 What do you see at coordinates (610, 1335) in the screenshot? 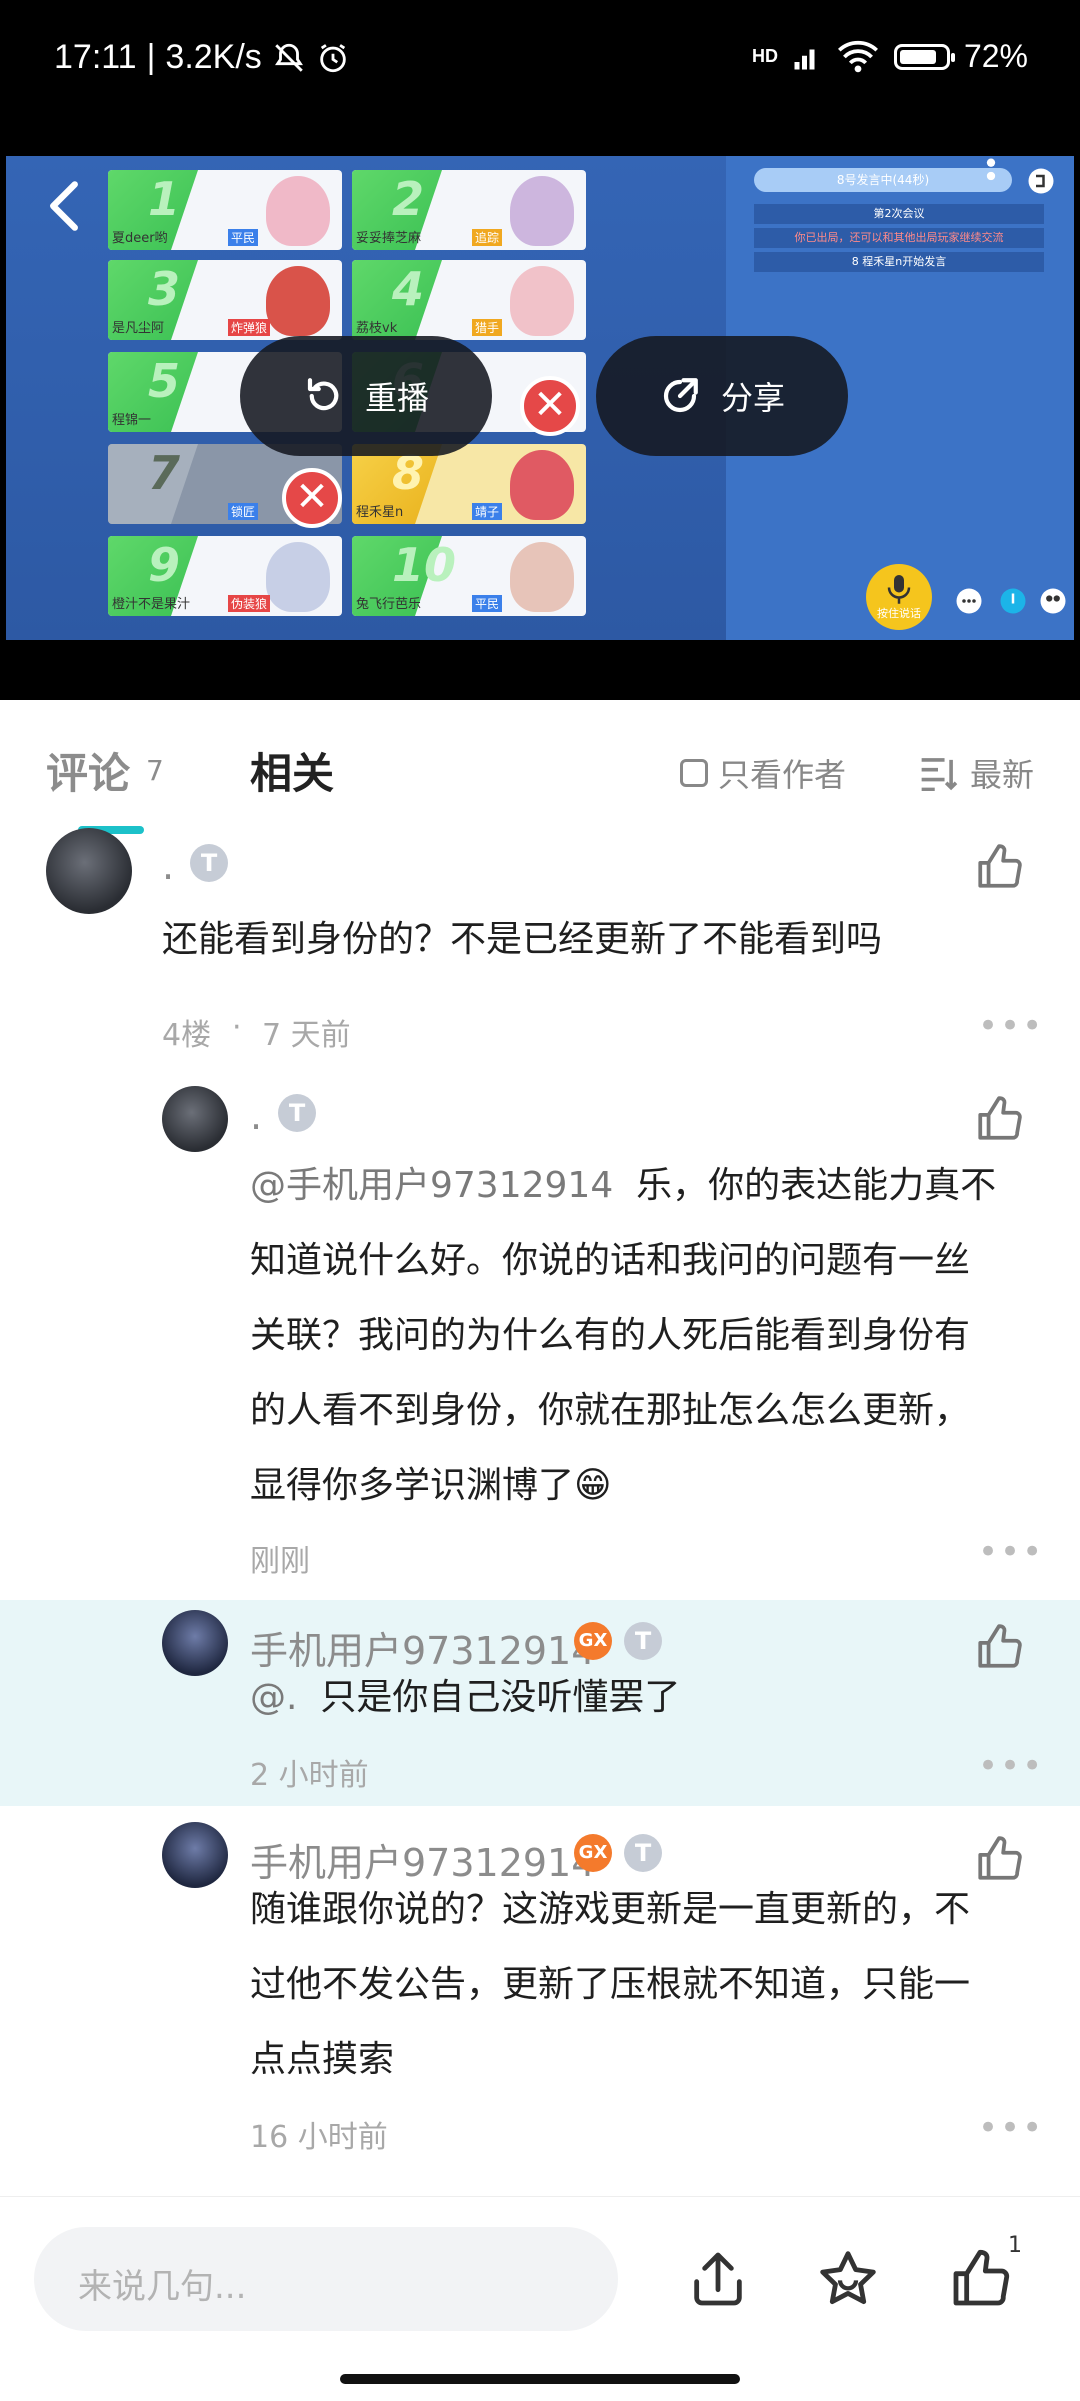
I see `reply-text-line: 关联？我问的为什么有的人死后能看到身份有` at bounding box center [610, 1335].